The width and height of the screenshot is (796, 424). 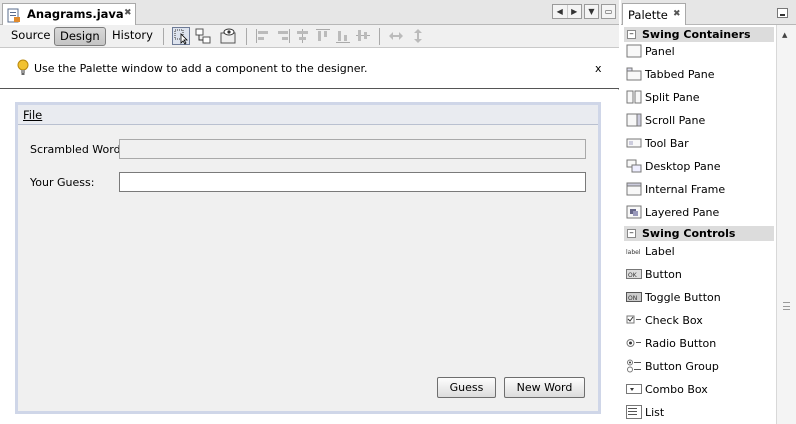 I want to click on palette-item-combo-box: Combo Box, so click(x=700, y=390).